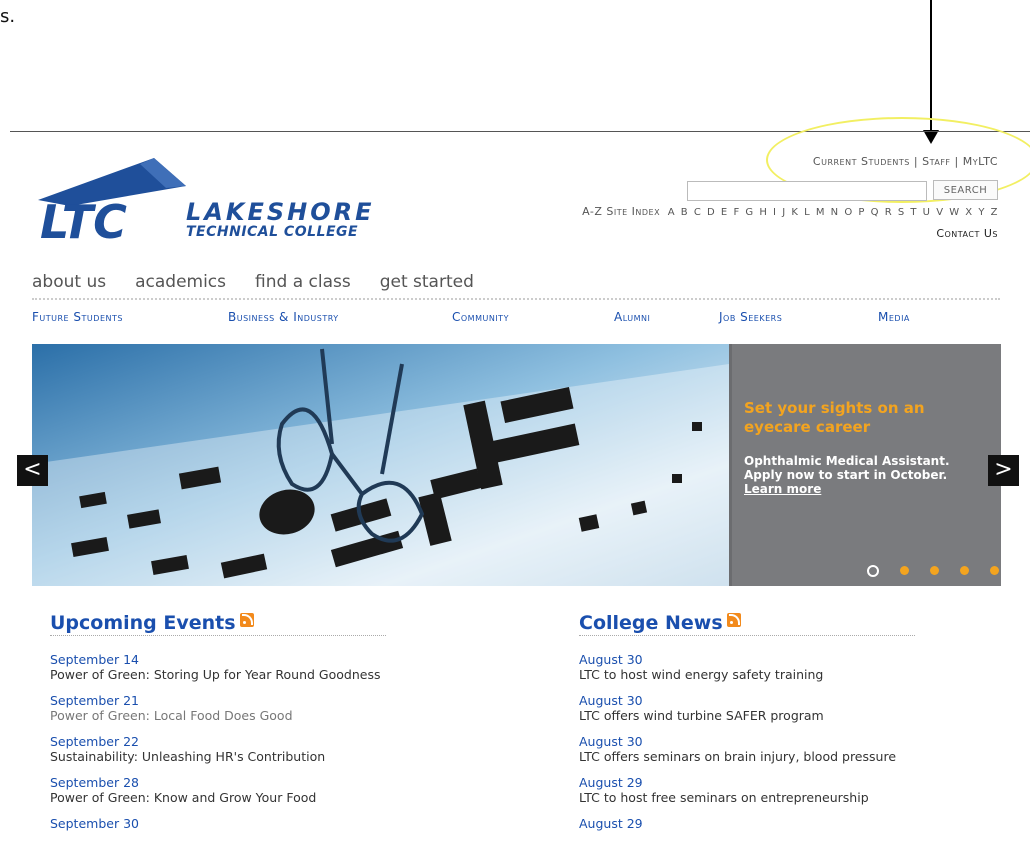 This screenshot has width=1030, height=845. I want to click on site-search: SEARCH, so click(842, 190).